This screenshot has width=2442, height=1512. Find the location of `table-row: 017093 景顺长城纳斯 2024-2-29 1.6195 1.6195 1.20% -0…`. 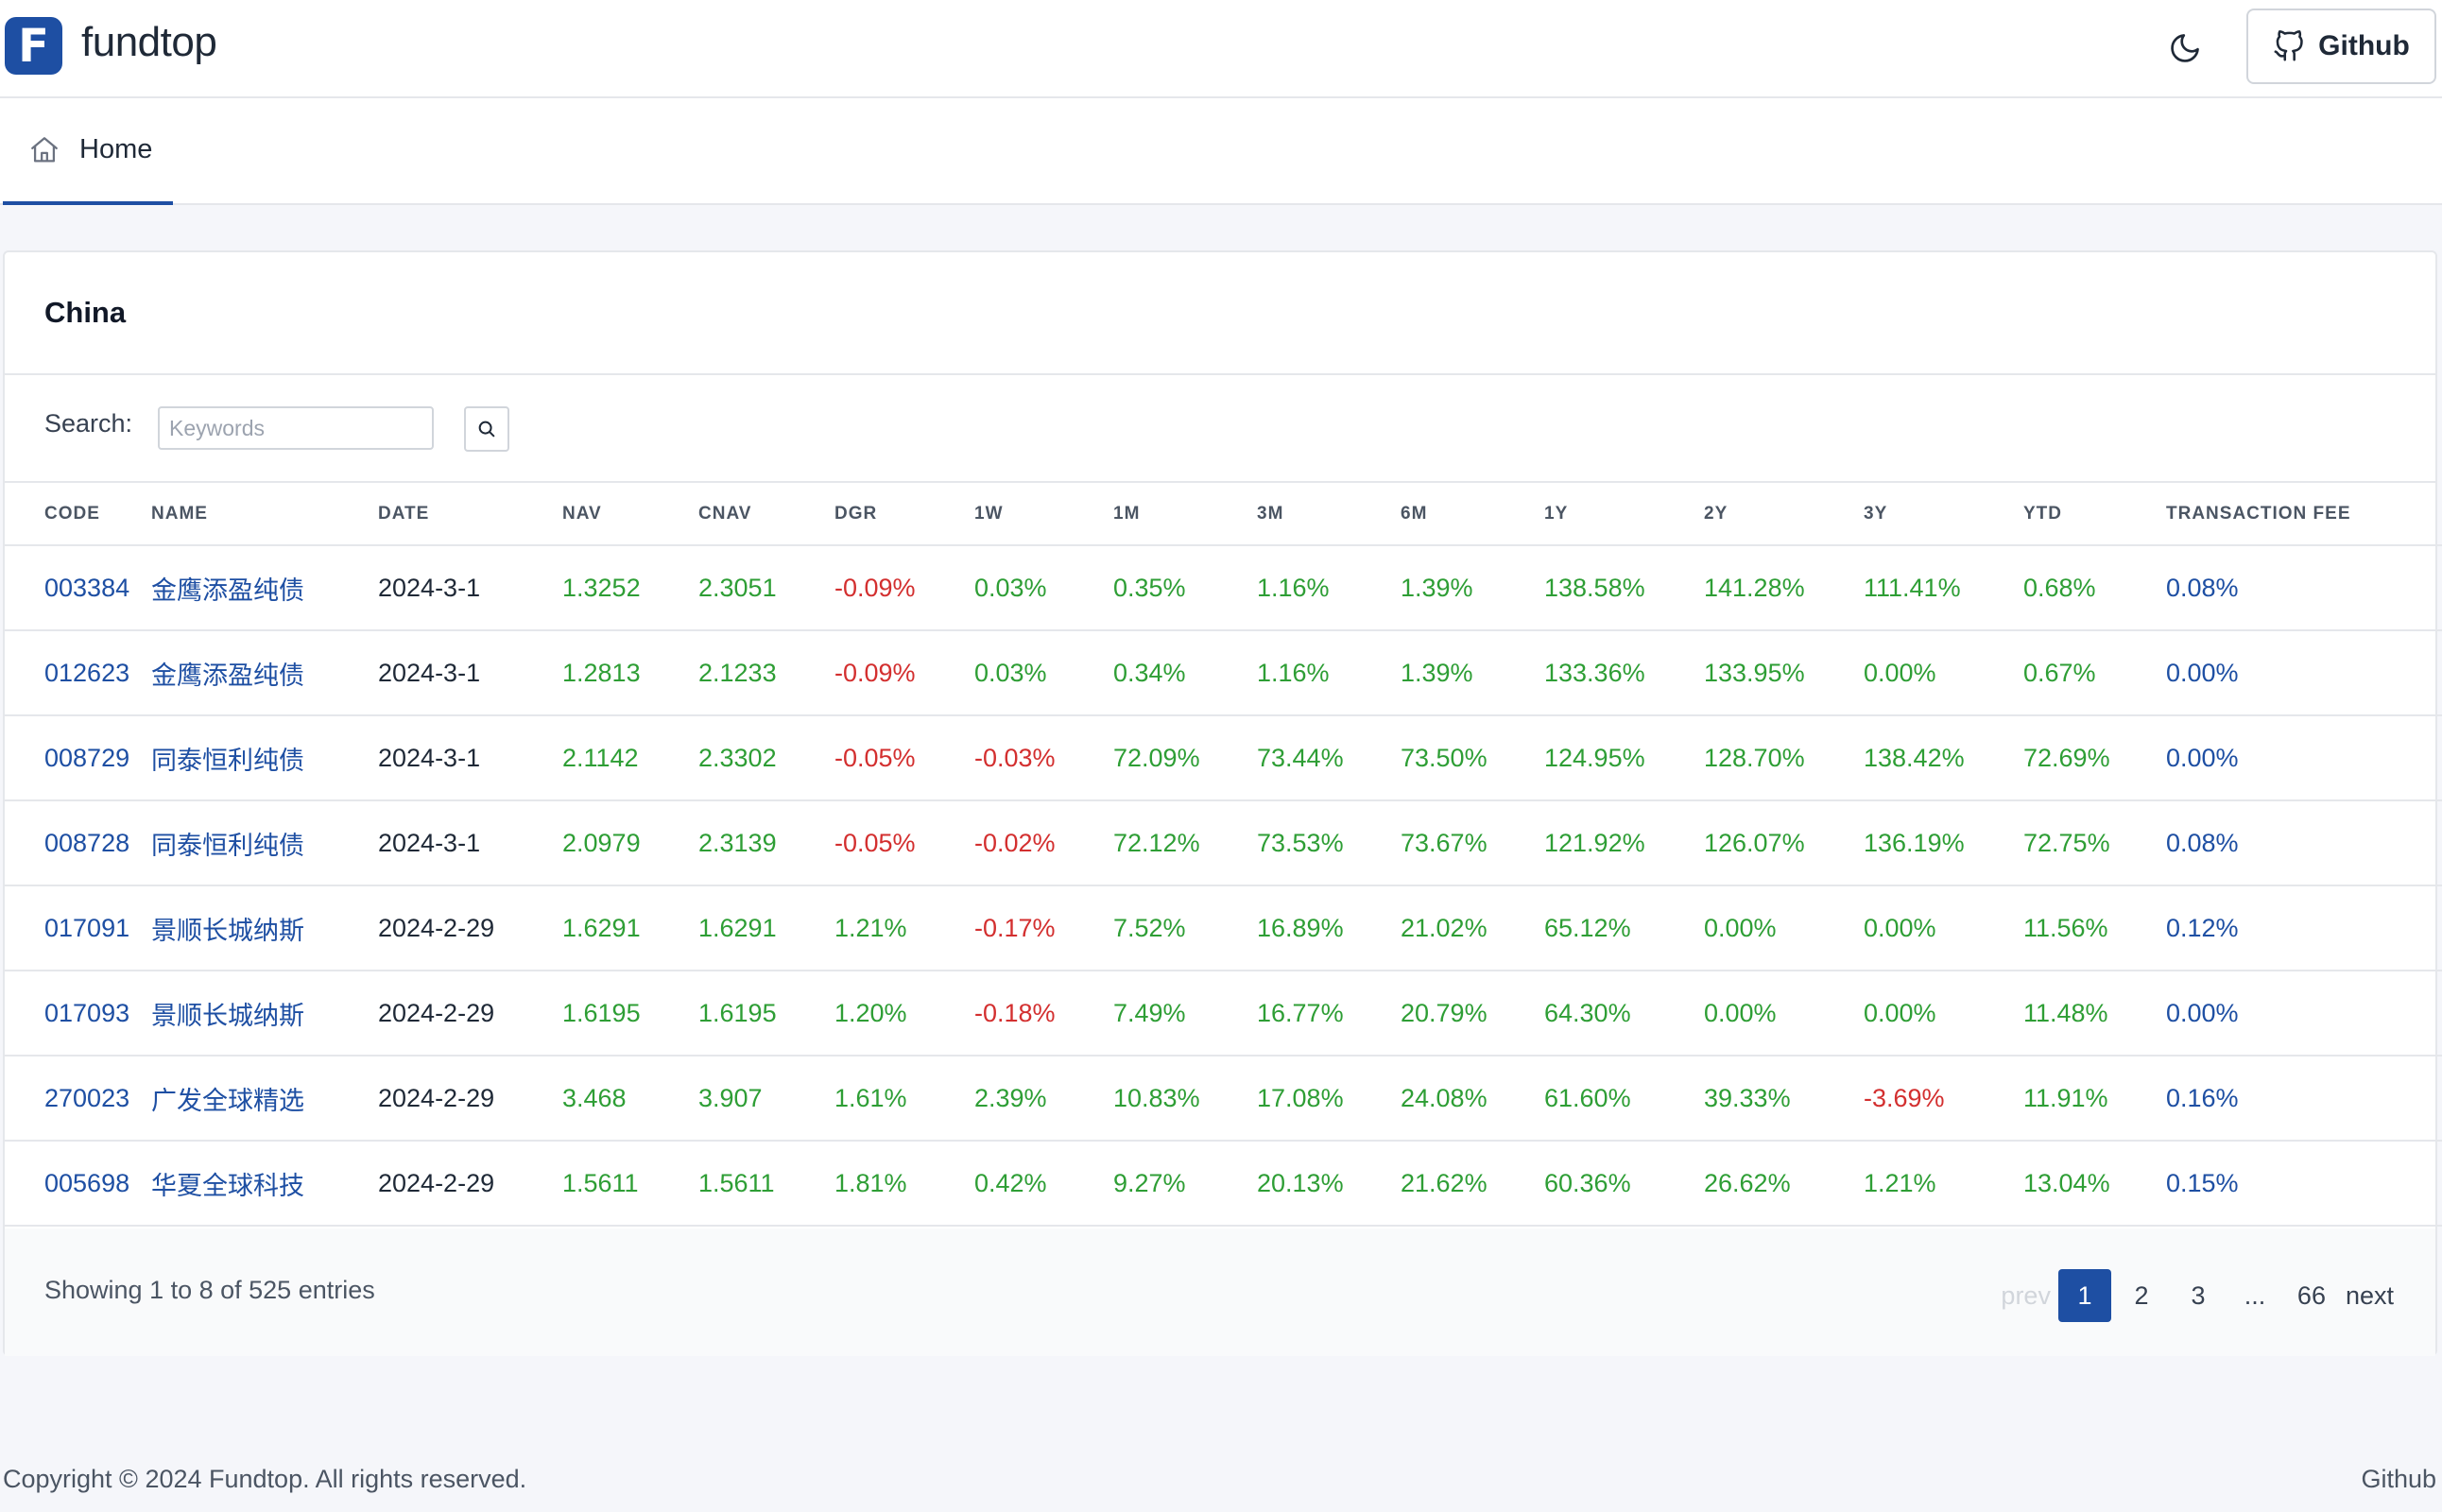

table-row: 017093 景顺长城纳斯 2024-2-29 1.6195 1.6195 1.20% -0… is located at coordinates (1224, 1014).